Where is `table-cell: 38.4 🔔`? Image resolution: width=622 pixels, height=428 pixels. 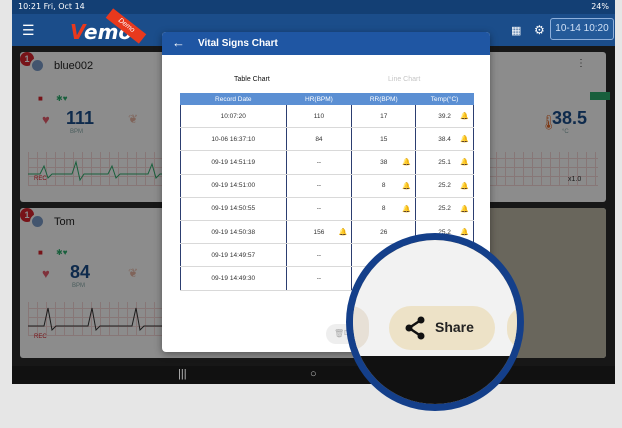
table-cell: 38.4 🔔 is located at coordinates (444, 139).